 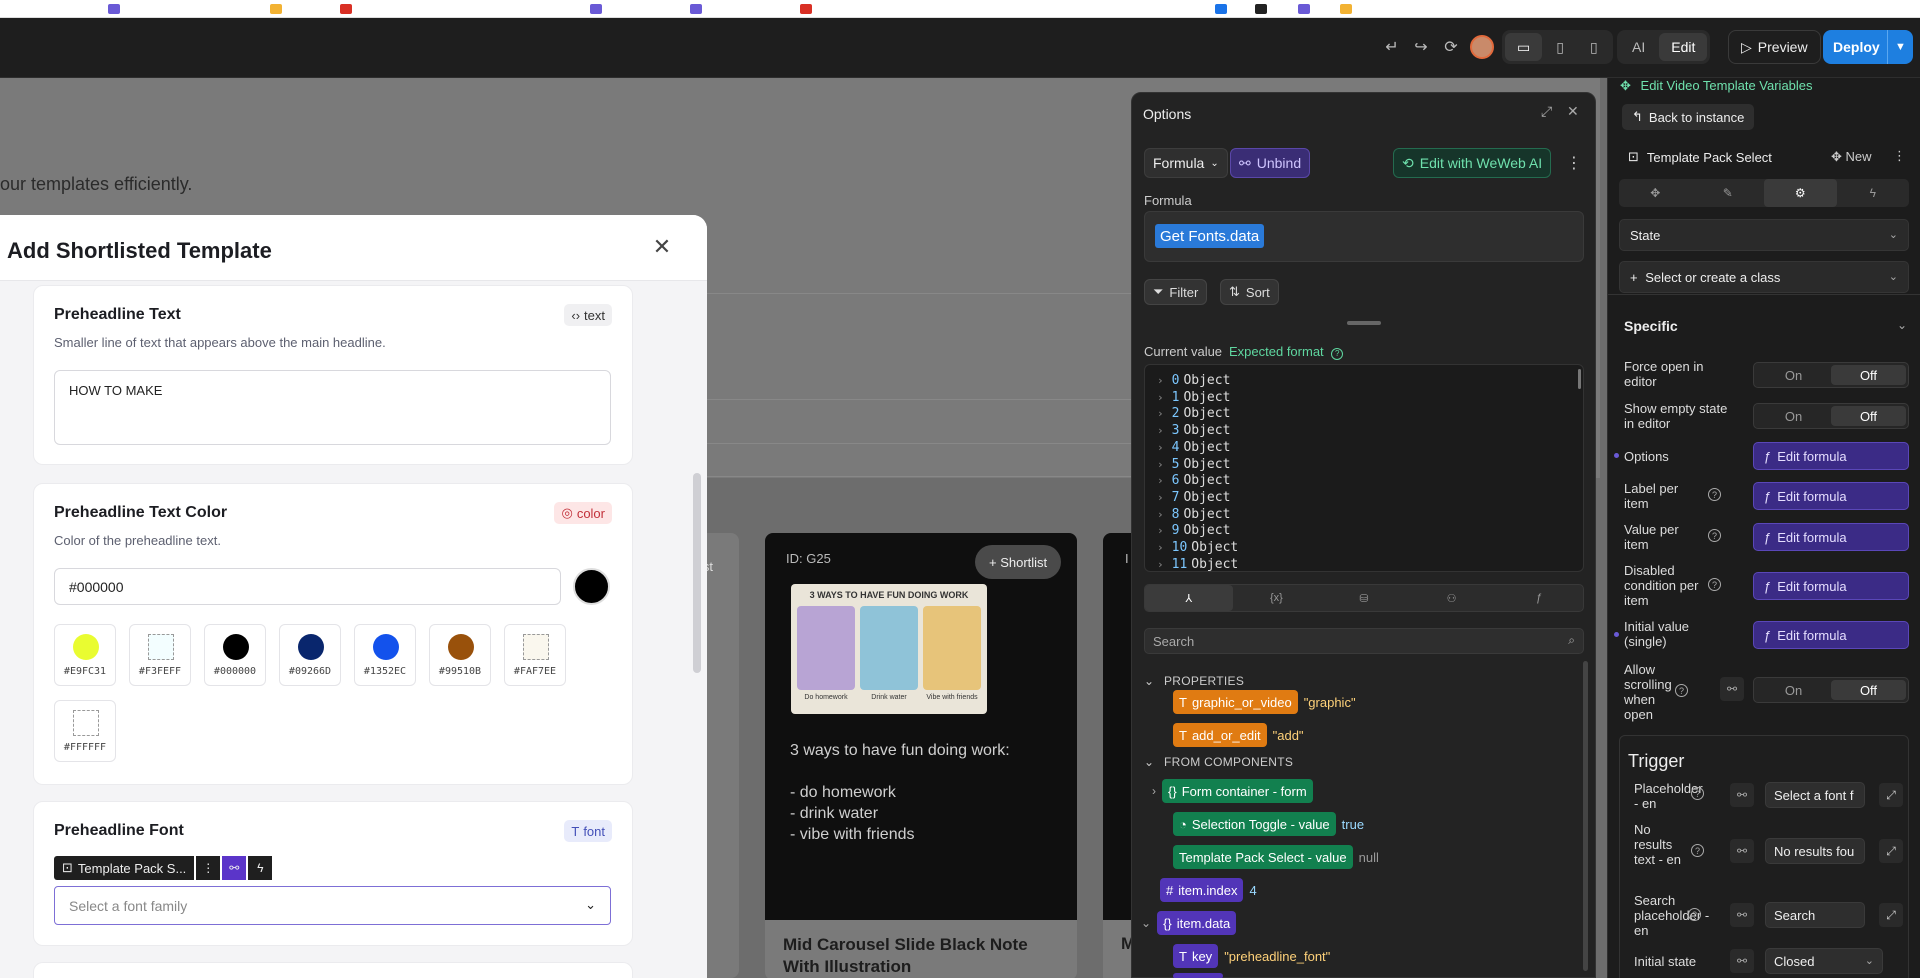 What do you see at coordinates (1392, 47) in the screenshot?
I see `undo-icon: ↵` at bounding box center [1392, 47].